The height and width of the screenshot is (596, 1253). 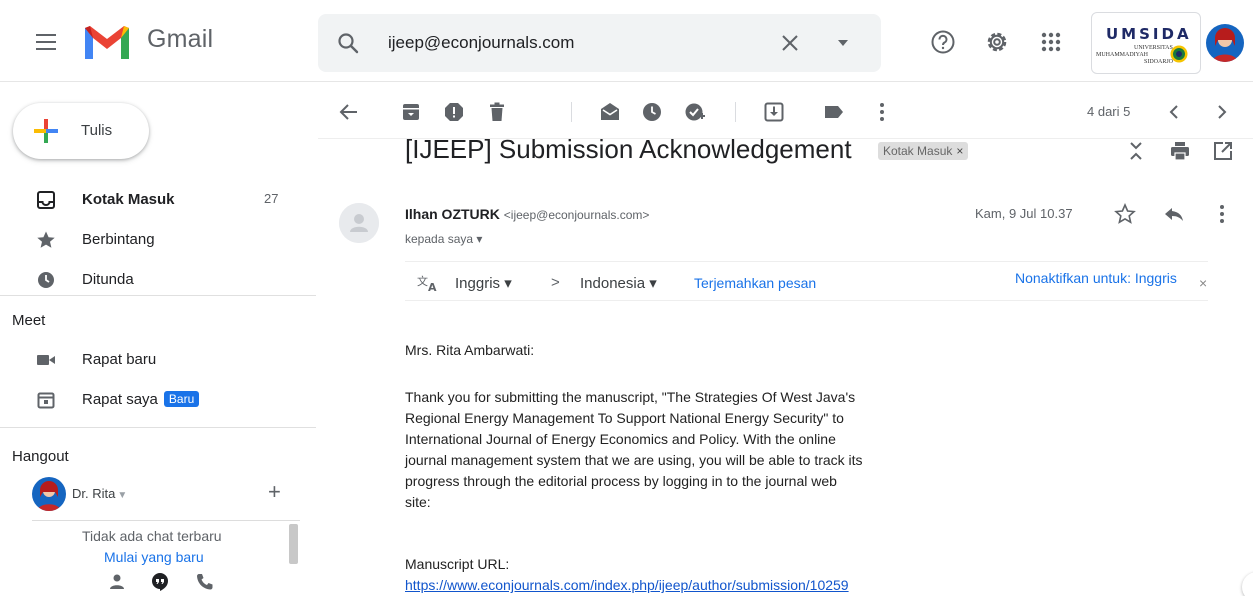 I want to click on star-outline-icon, so click(x=1125, y=214).